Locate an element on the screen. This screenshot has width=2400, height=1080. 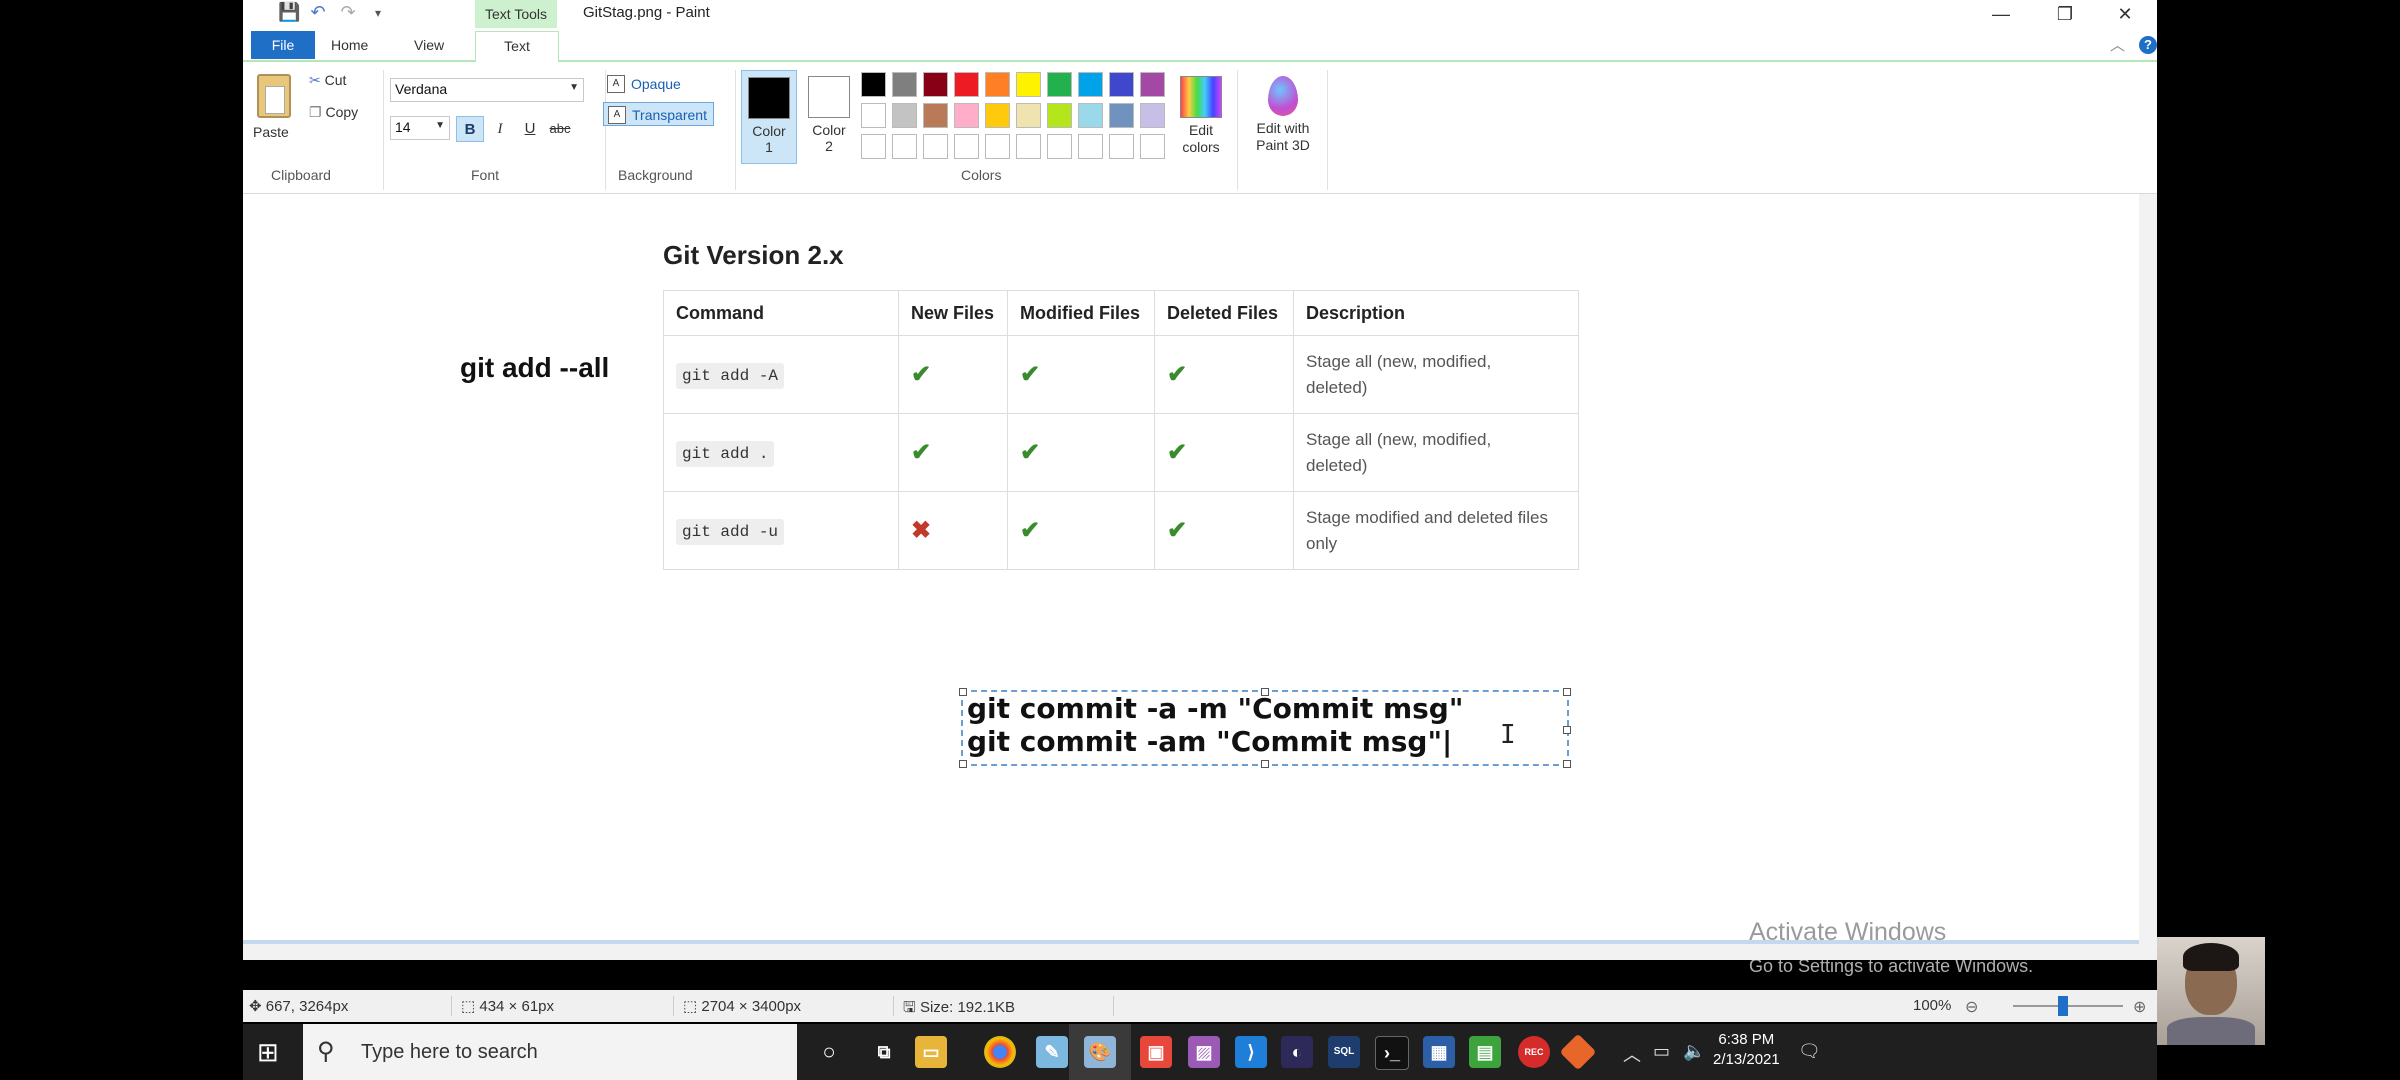
edit-with-paint3d-button: Edit with Paint 3D is located at coordinates (1283, 117).